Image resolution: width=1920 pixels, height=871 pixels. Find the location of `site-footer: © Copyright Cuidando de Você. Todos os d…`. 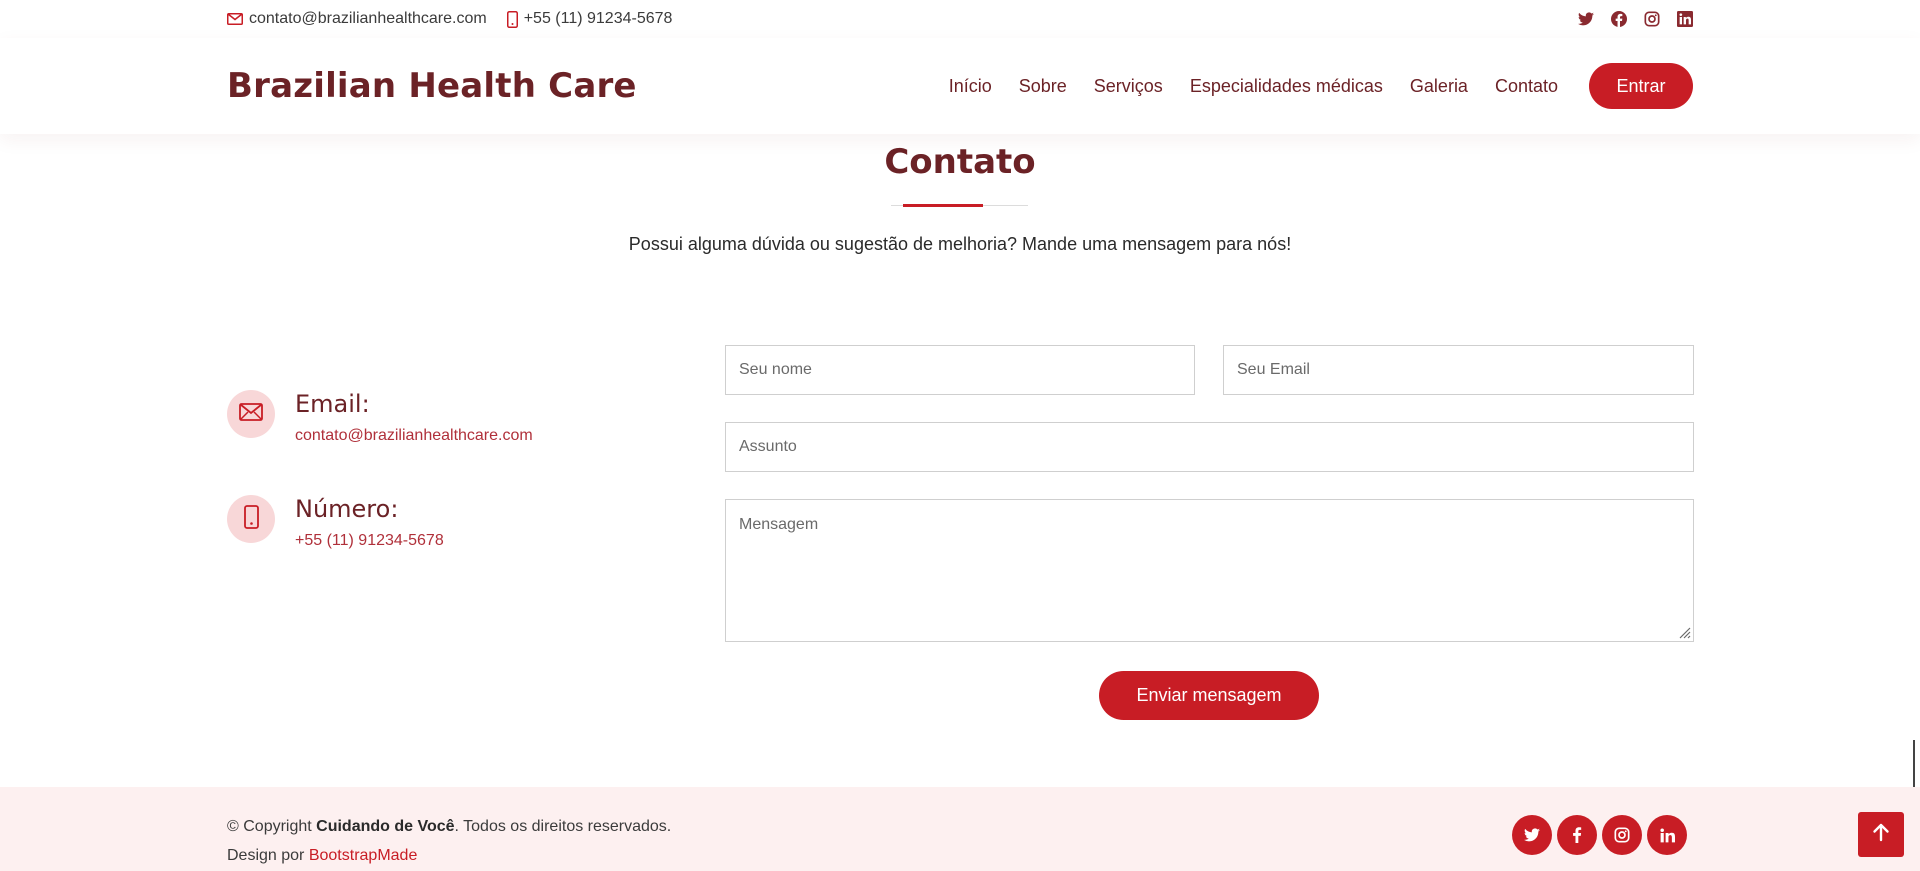

site-footer: © Copyright Cuidando de Você. Todos os d… is located at coordinates (960, 829).